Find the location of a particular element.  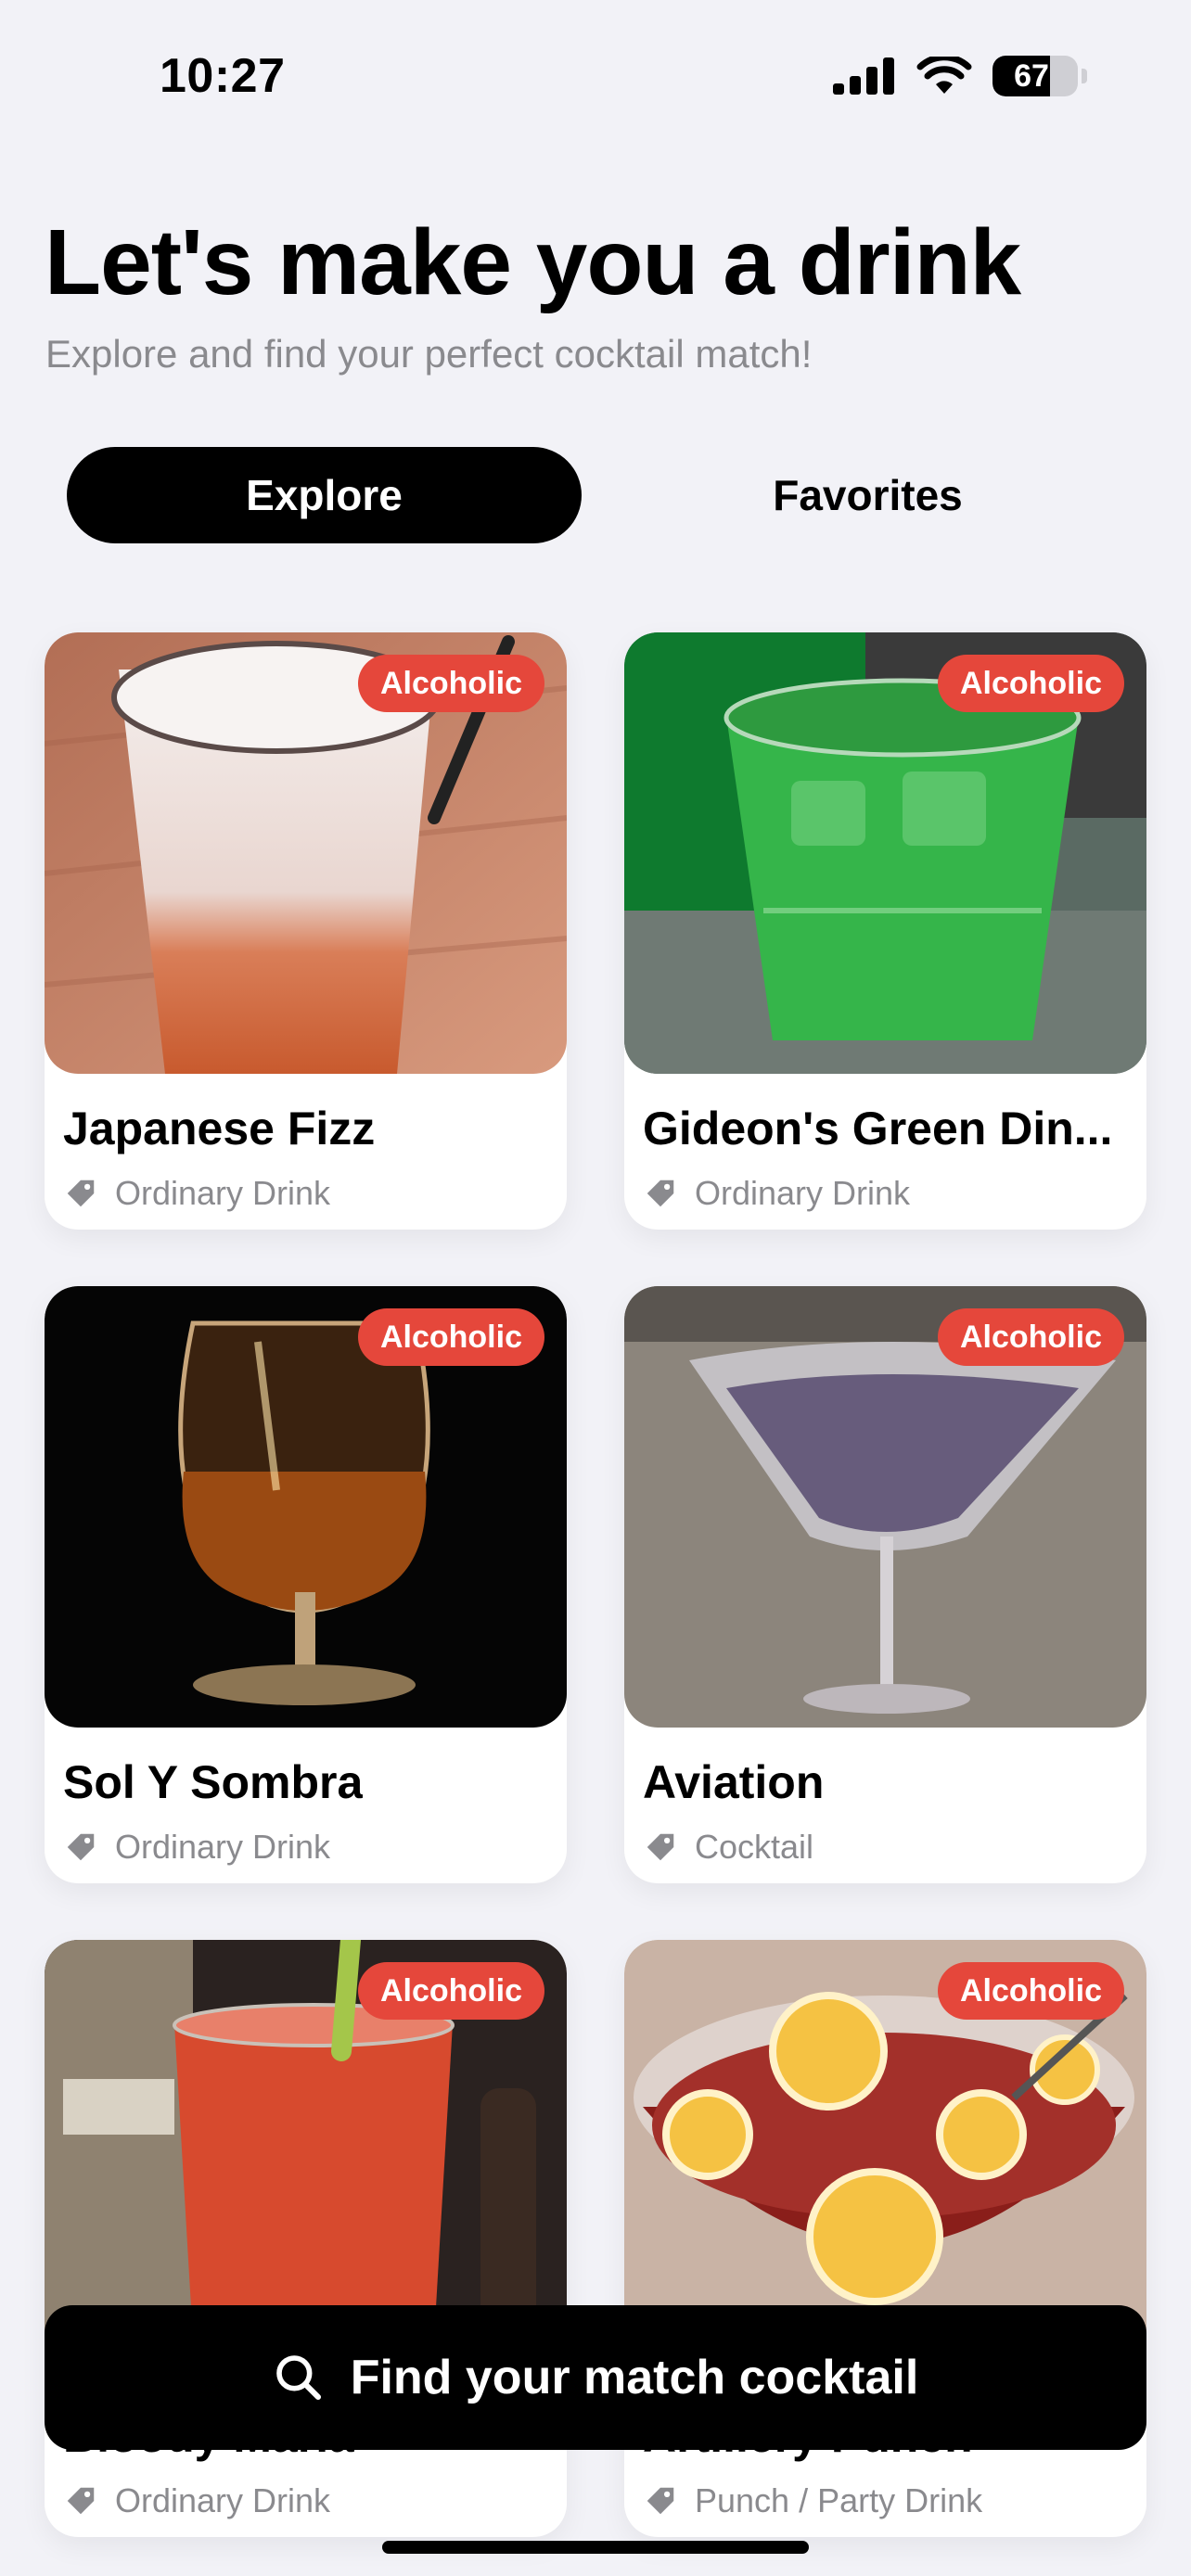

cocktail-category: Punch / Party Drink is located at coordinates (812, 2500).